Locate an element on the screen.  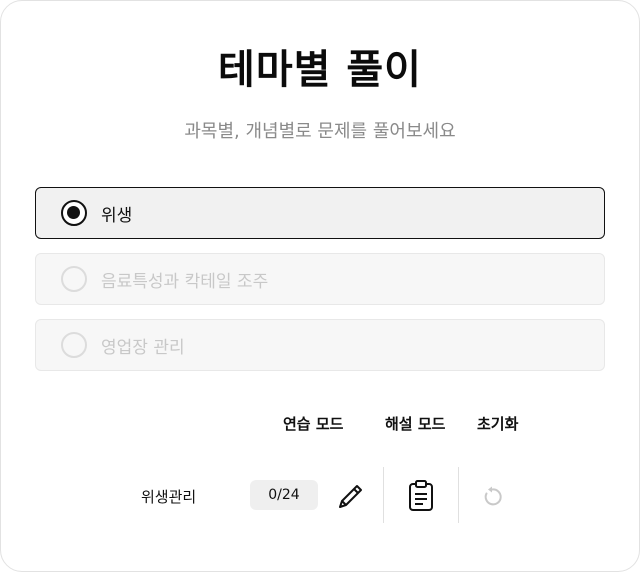
practice-mode-button is located at coordinates (351, 498).